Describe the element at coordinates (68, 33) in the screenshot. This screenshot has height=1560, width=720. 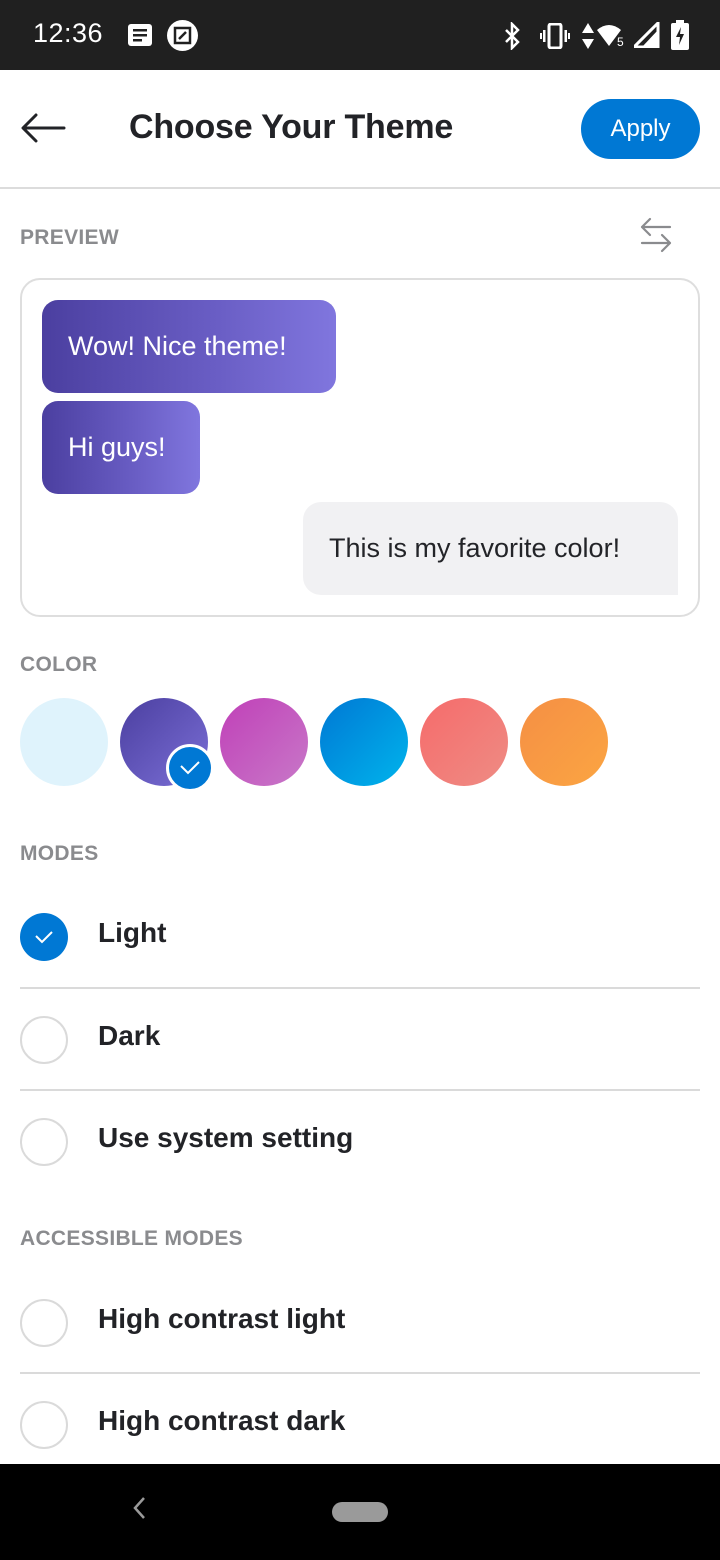
I see `status-time: 12:36` at that location.